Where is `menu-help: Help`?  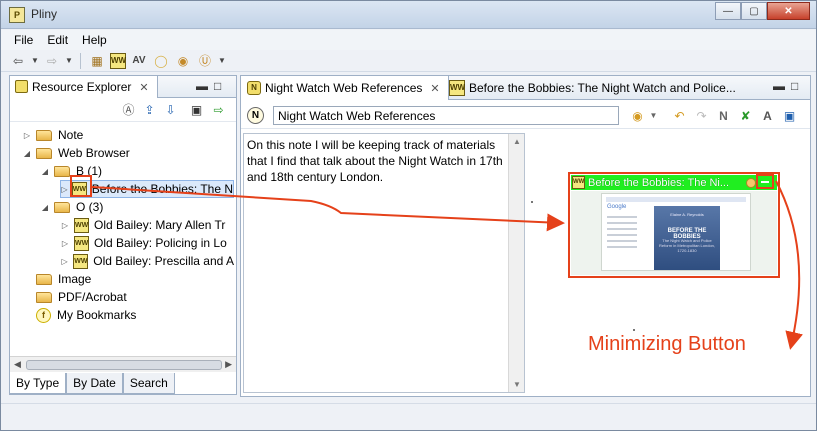 menu-help: Help is located at coordinates (94, 40).